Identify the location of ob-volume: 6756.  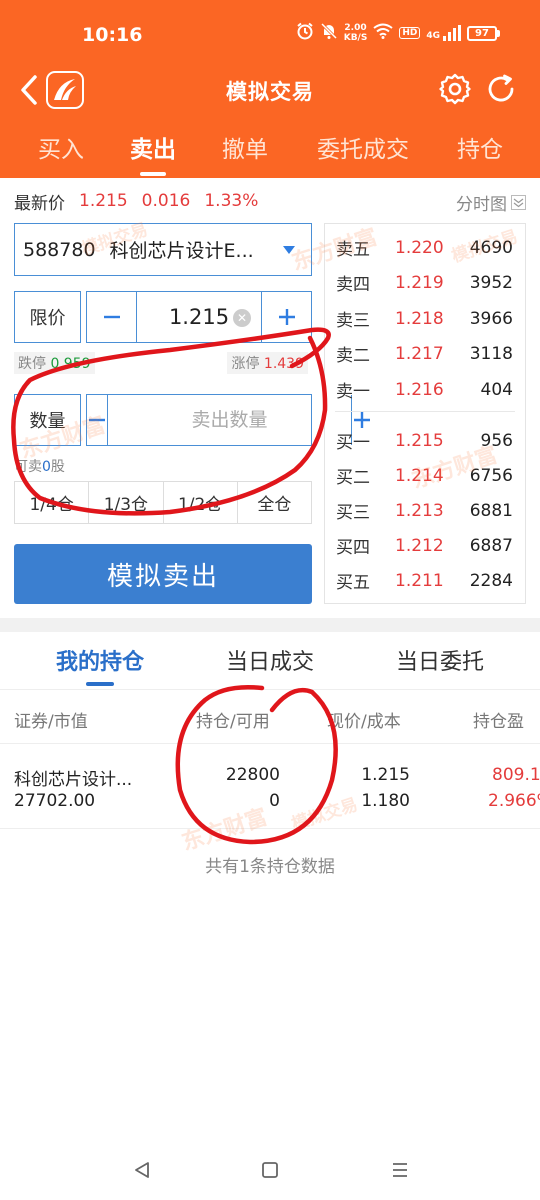
(491, 475).